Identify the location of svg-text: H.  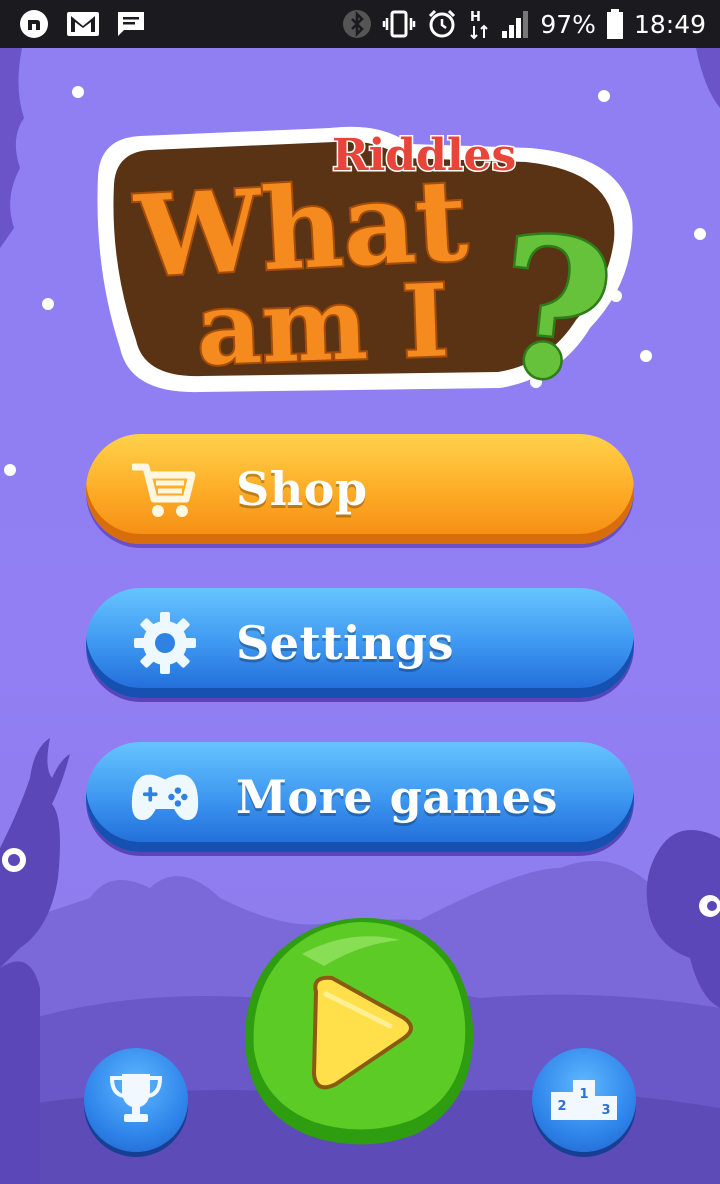
(475, 17).